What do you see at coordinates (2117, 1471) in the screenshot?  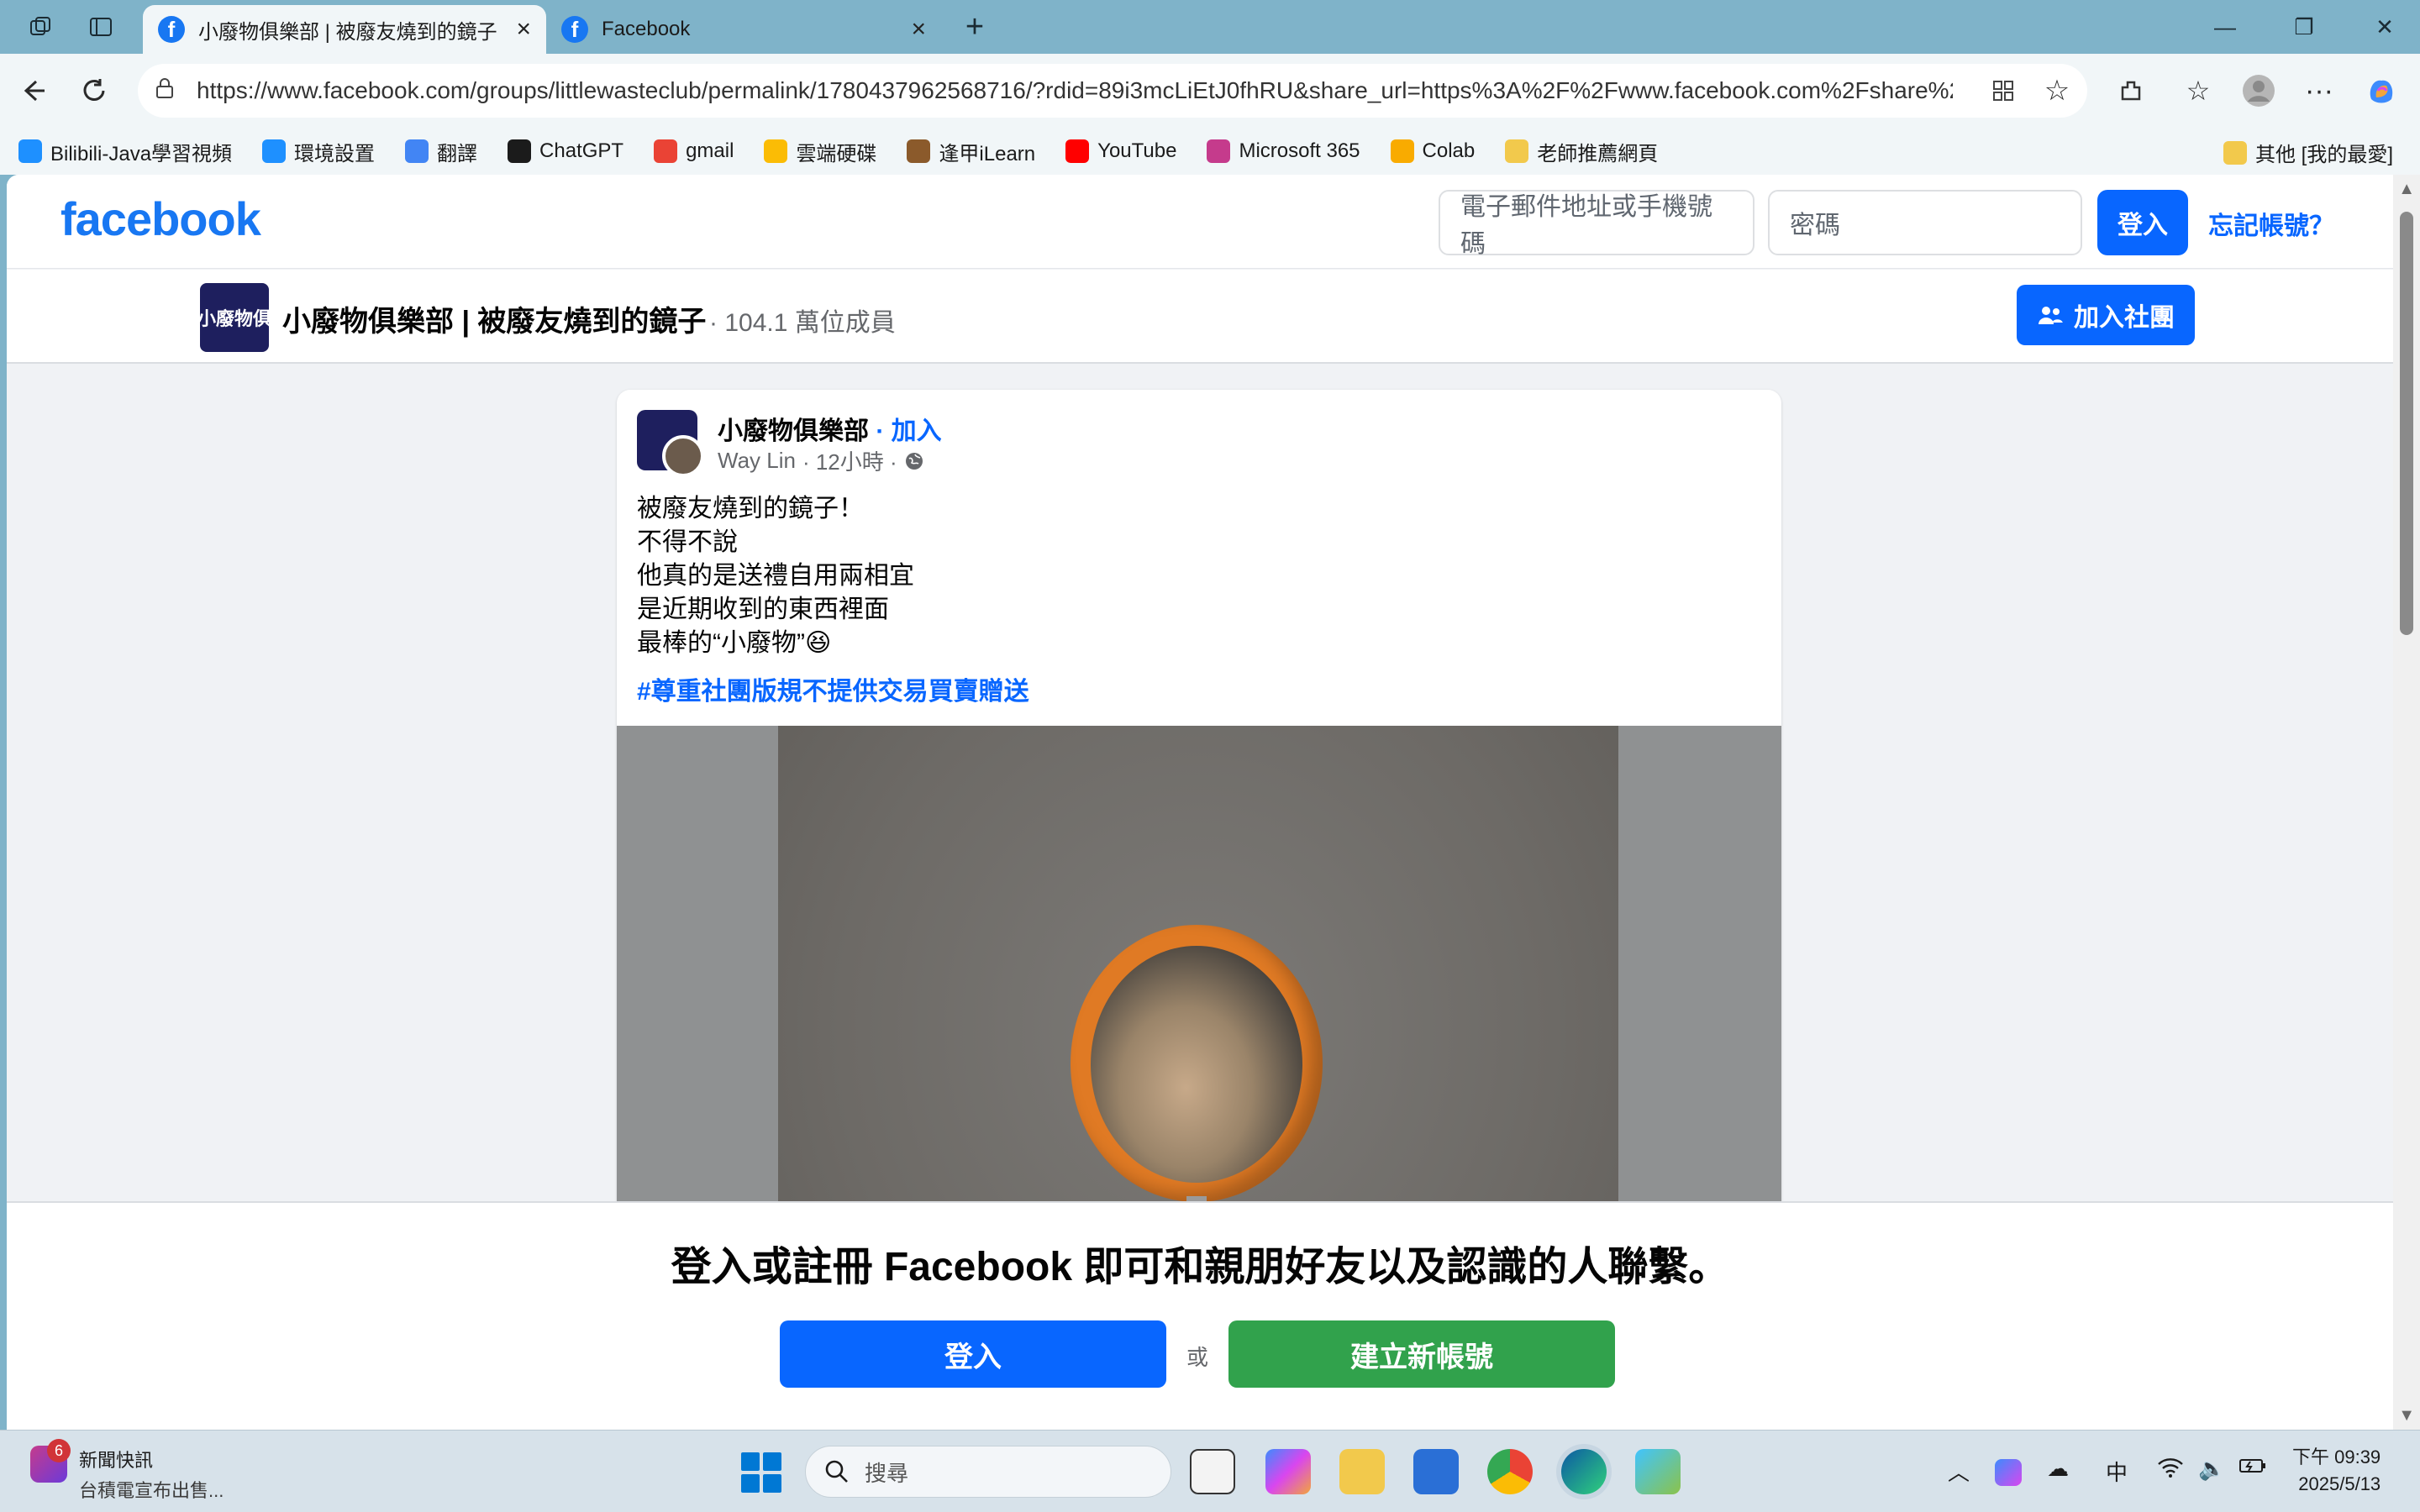 I see `ime-indicator: 中` at bounding box center [2117, 1471].